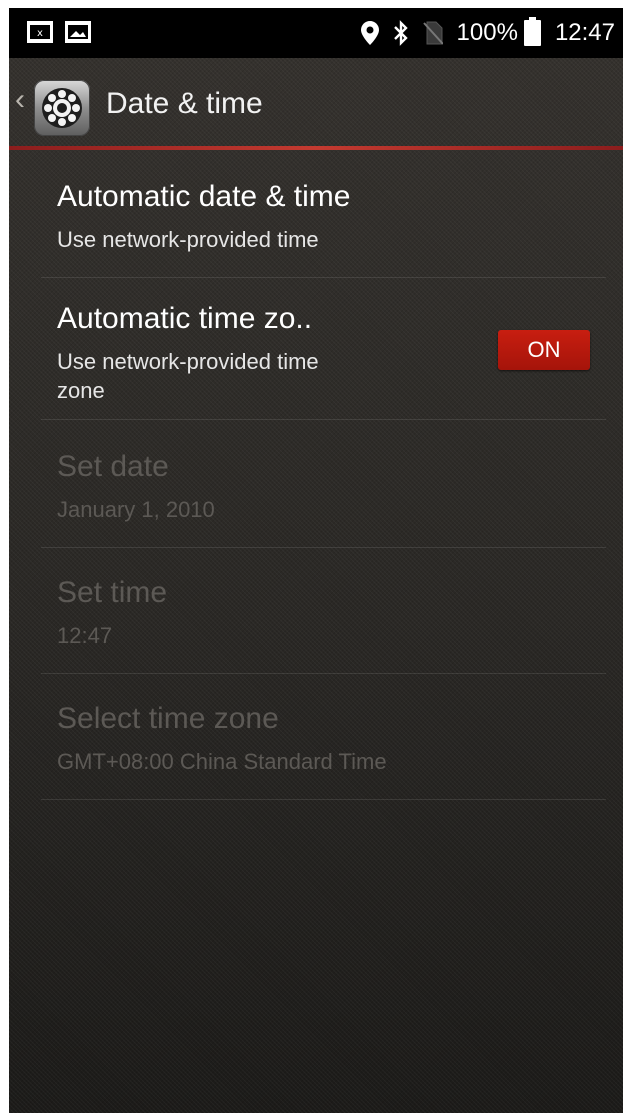  What do you see at coordinates (400, 33) in the screenshot?
I see `bluetooth-icon` at bounding box center [400, 33].